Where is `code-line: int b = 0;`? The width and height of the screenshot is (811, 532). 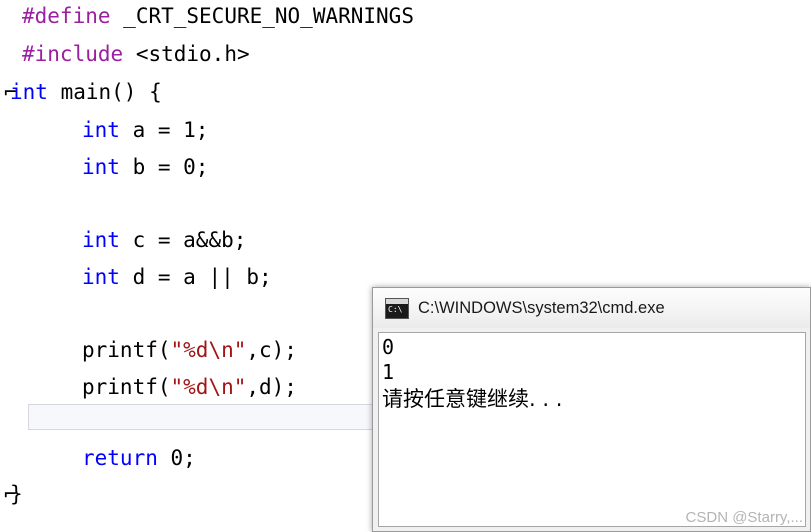
code-line: int b = 0; is located at coordinates (145, 167).